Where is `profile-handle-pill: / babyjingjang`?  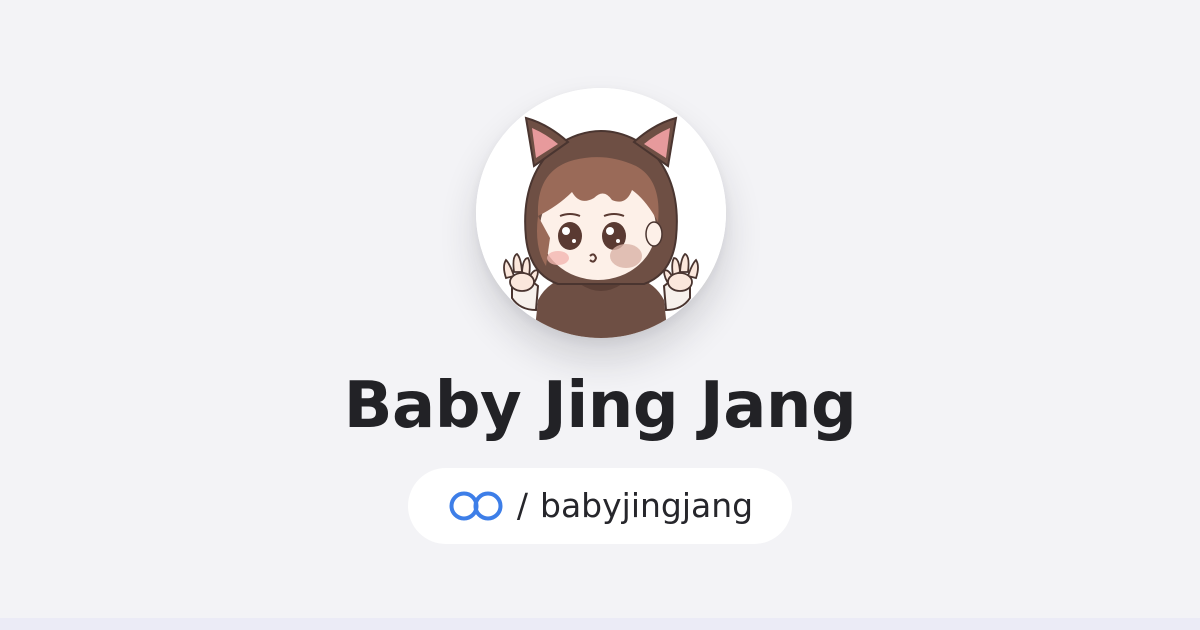 profile-handle-pill: / babyjingjang is located at coordinates (600, 506).